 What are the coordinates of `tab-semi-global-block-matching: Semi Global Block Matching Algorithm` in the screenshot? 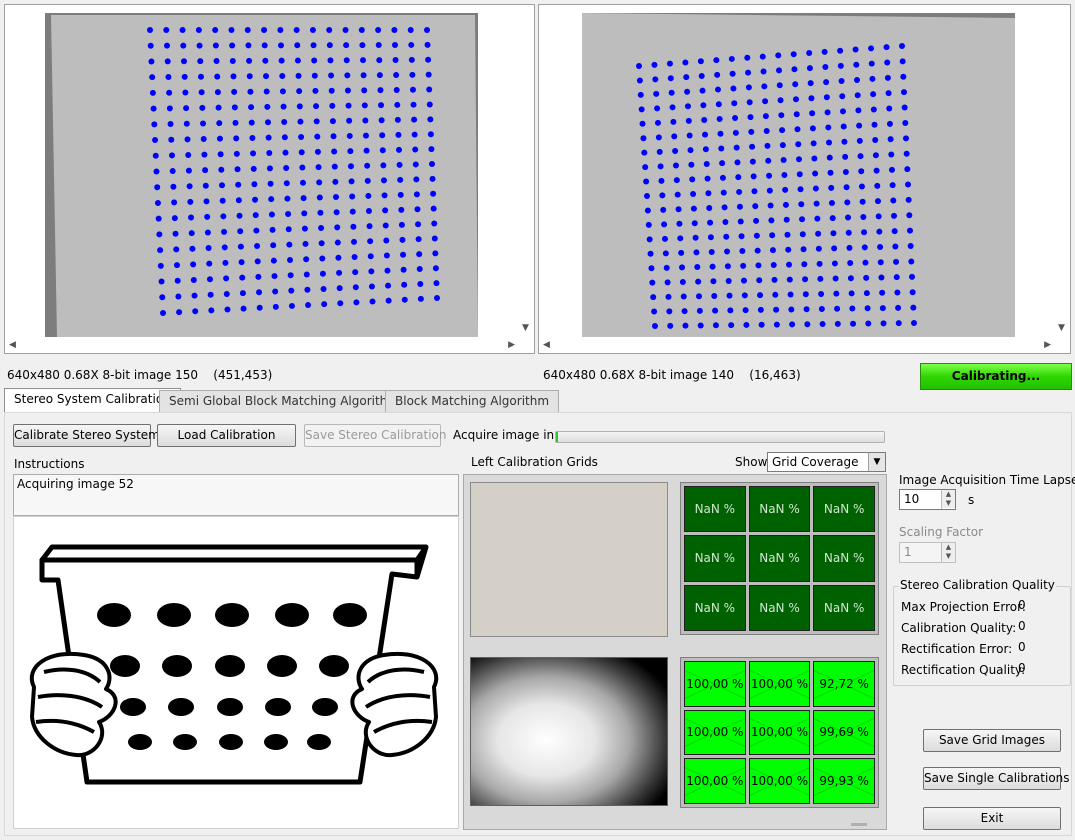 It's located at (284, 401).